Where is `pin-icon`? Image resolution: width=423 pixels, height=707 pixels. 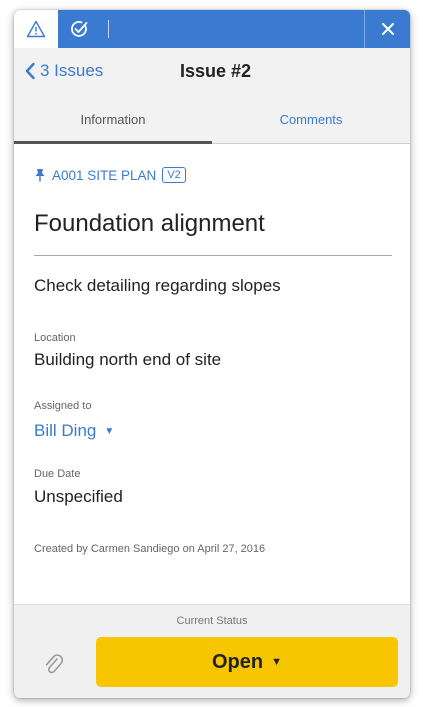 pin-icon is located at coordinates (40, 175).